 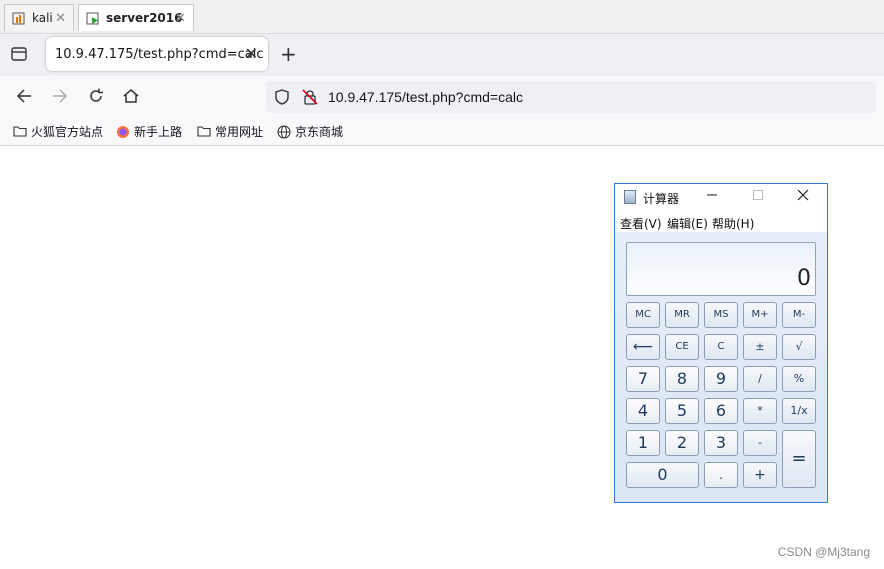 What do you see at coordinates (123, 131) in the screenshot?
I see `firefox-icon` at bounding box center [123, 131].